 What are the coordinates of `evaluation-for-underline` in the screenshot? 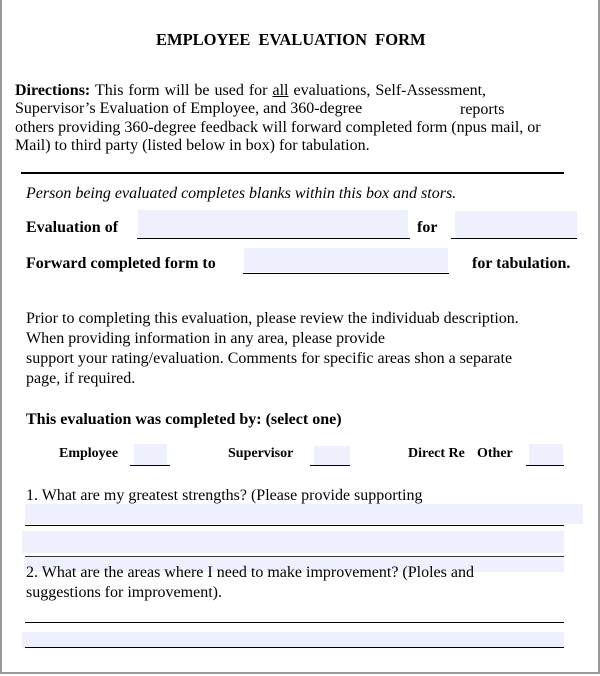 It's located at (514, 238).